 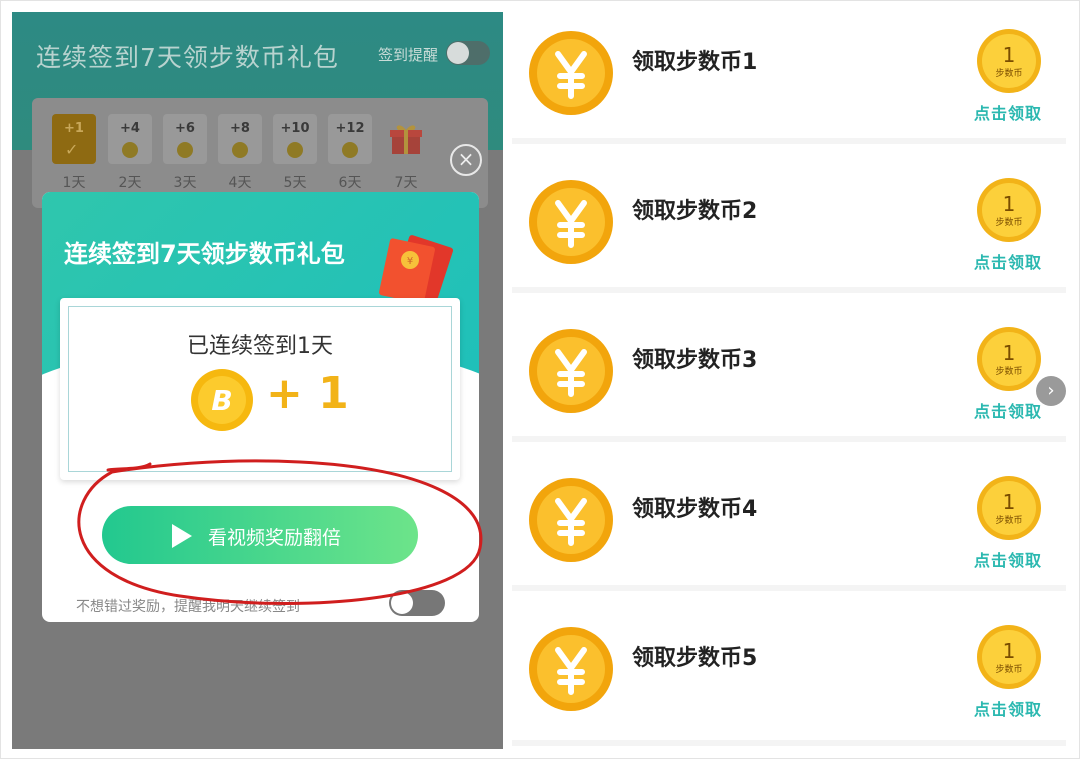 I want to click on day-item-1: +1 ✓ 1天, so click(x=74, y=153).